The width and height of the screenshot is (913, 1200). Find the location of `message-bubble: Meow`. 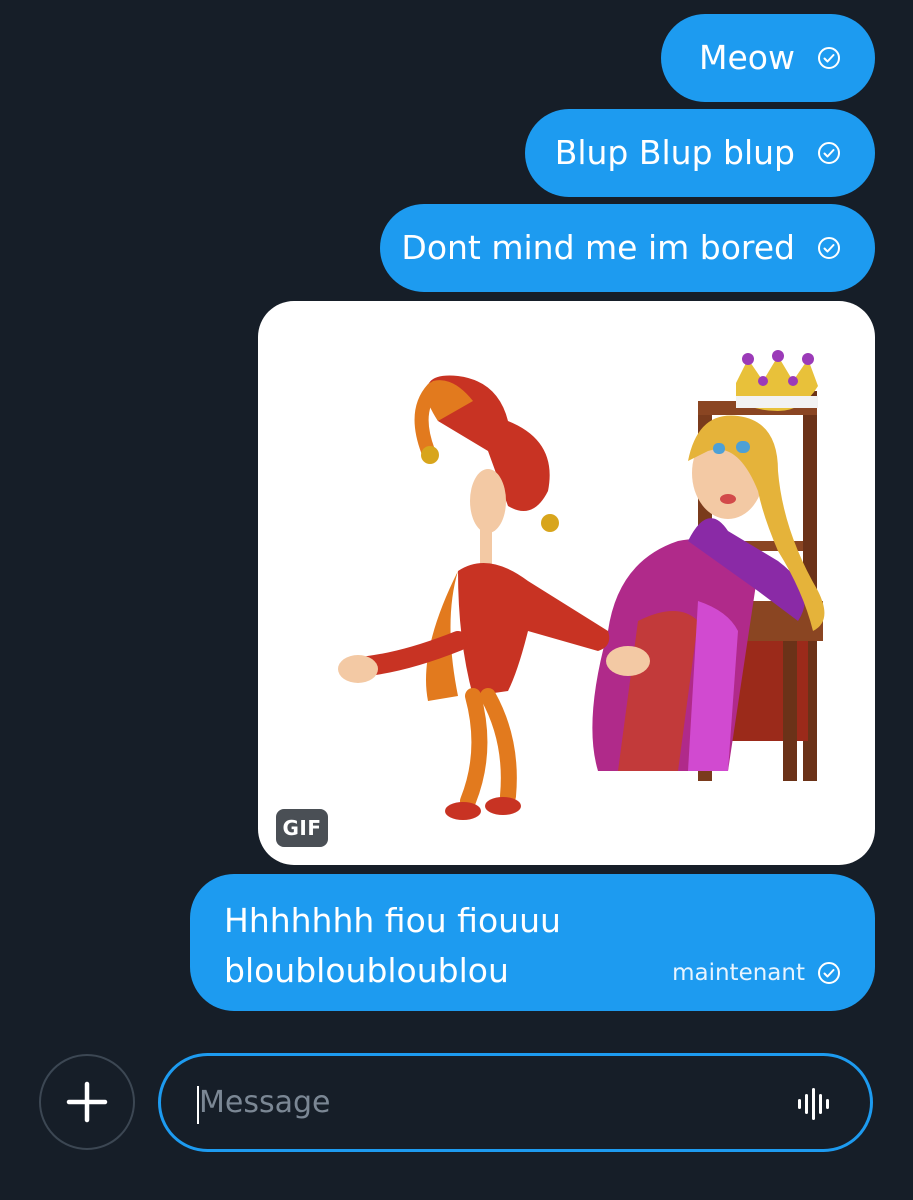

message-bubble: Meow is located at coordinates (768, 58).